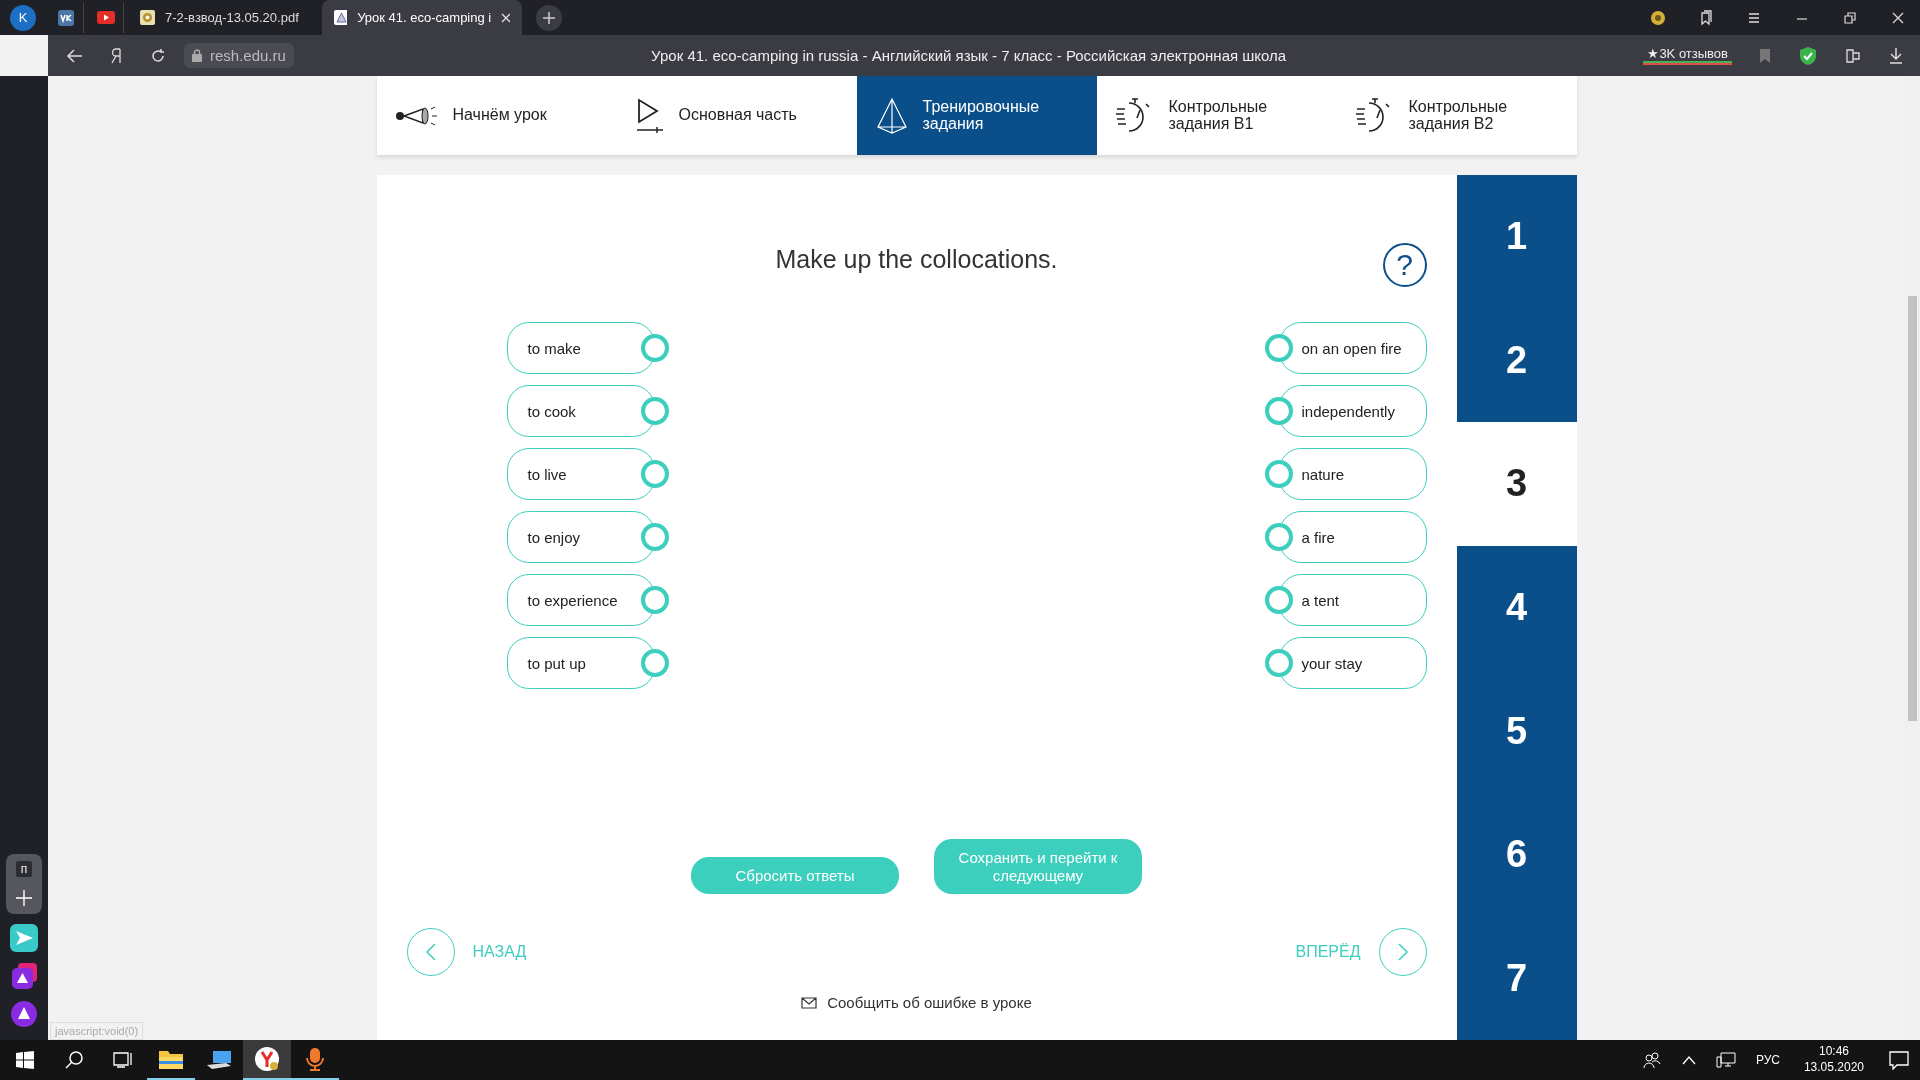 This screenshot has width=1920, height=1080. I want to click on lesson-nav-tab: Основная часть, so click(736, 115).